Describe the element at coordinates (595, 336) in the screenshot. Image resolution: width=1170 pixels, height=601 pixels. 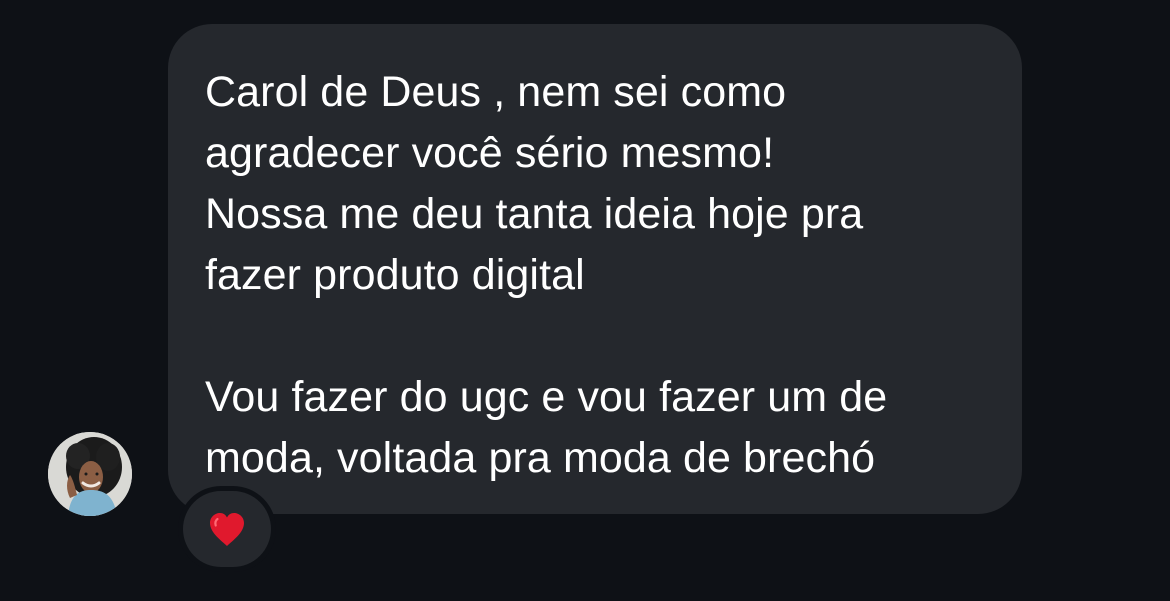
I see `message-paragraph-gap` at that location.